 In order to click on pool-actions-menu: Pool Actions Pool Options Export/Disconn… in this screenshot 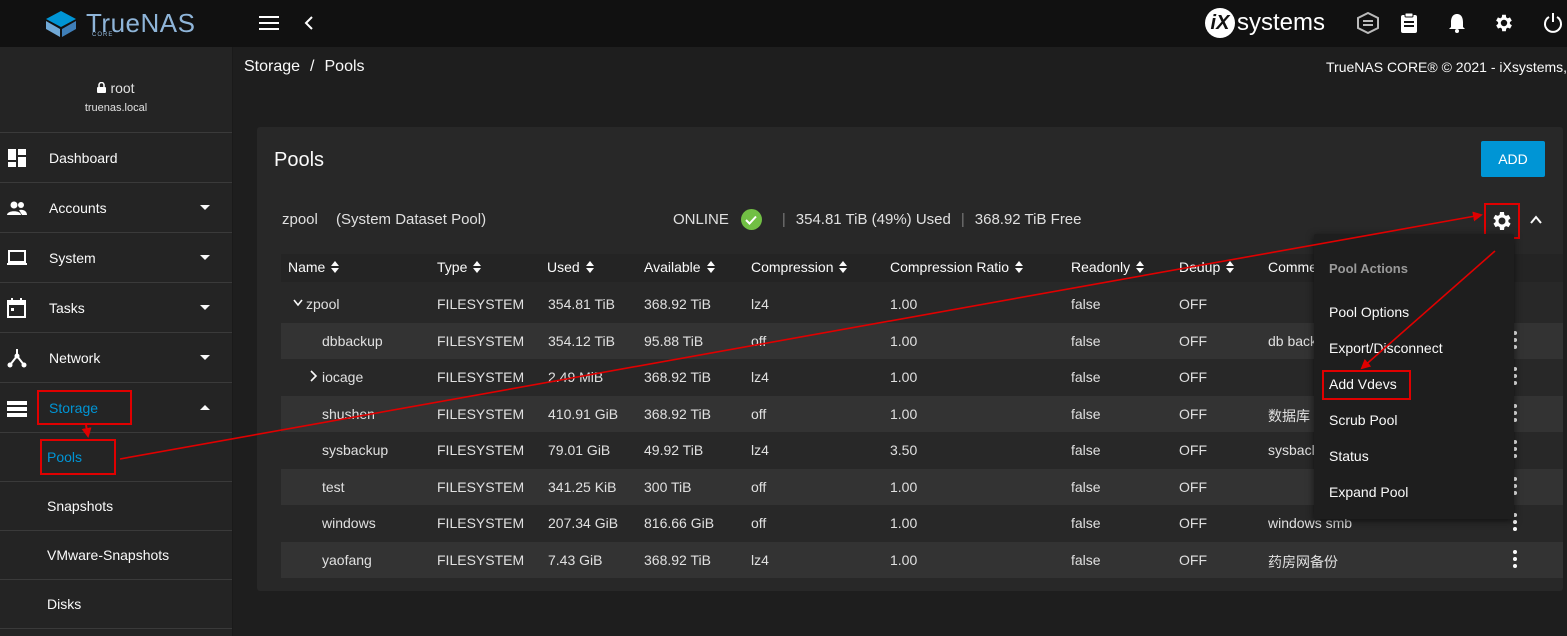, I will do `click(1414, 376)`.